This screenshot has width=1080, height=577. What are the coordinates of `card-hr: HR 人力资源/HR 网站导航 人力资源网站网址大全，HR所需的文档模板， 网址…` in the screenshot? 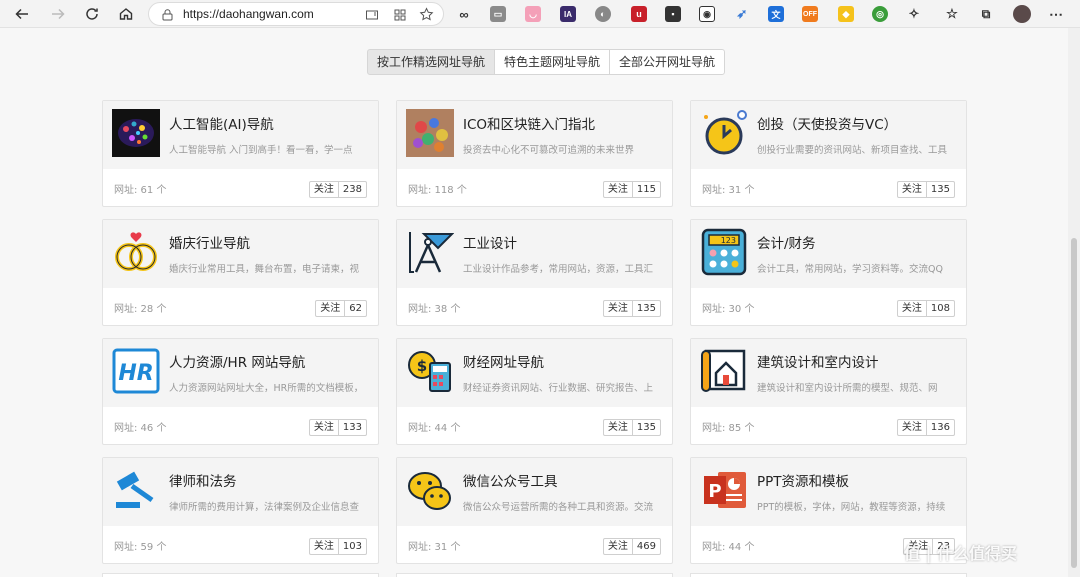 It's located at (240, 391).